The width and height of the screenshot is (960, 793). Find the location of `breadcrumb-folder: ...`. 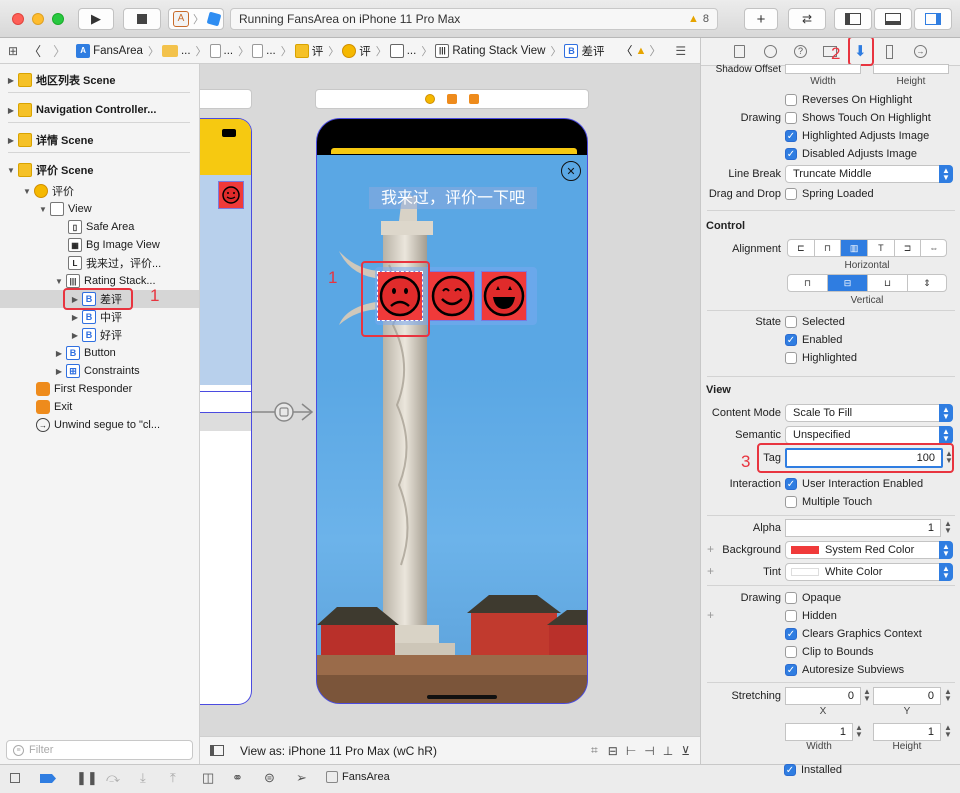

breadcrumb-folder: ... is located at coordinates (176, 50).